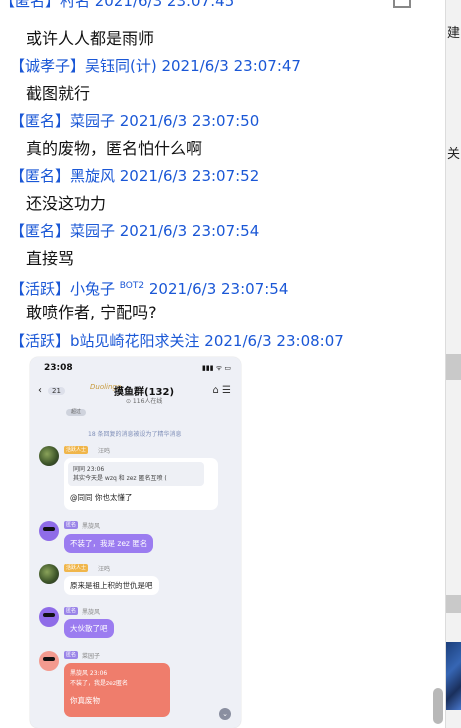 The image size is (461, 728). I want to click on background-text: 关, so click(454, 154).